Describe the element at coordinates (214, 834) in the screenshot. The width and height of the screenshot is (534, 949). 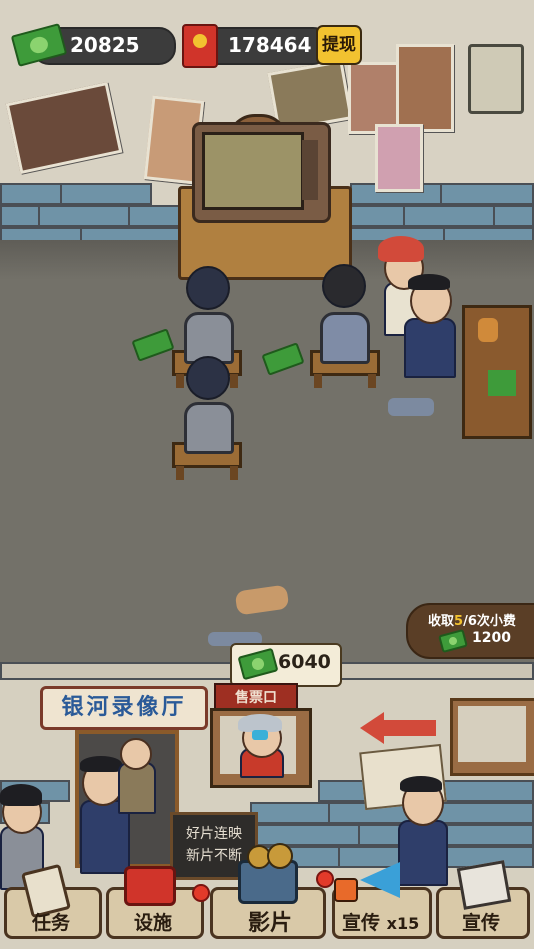
I see `program-line-1: 好片连映` at that location.